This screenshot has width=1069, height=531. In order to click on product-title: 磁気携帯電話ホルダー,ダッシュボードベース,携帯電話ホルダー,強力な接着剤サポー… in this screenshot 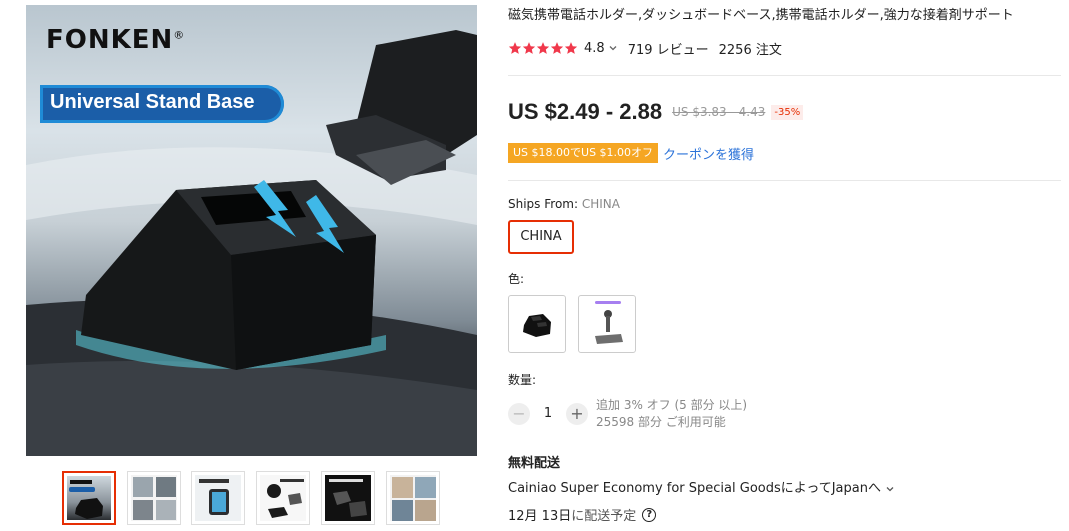, I will do `click(761, 15)`.